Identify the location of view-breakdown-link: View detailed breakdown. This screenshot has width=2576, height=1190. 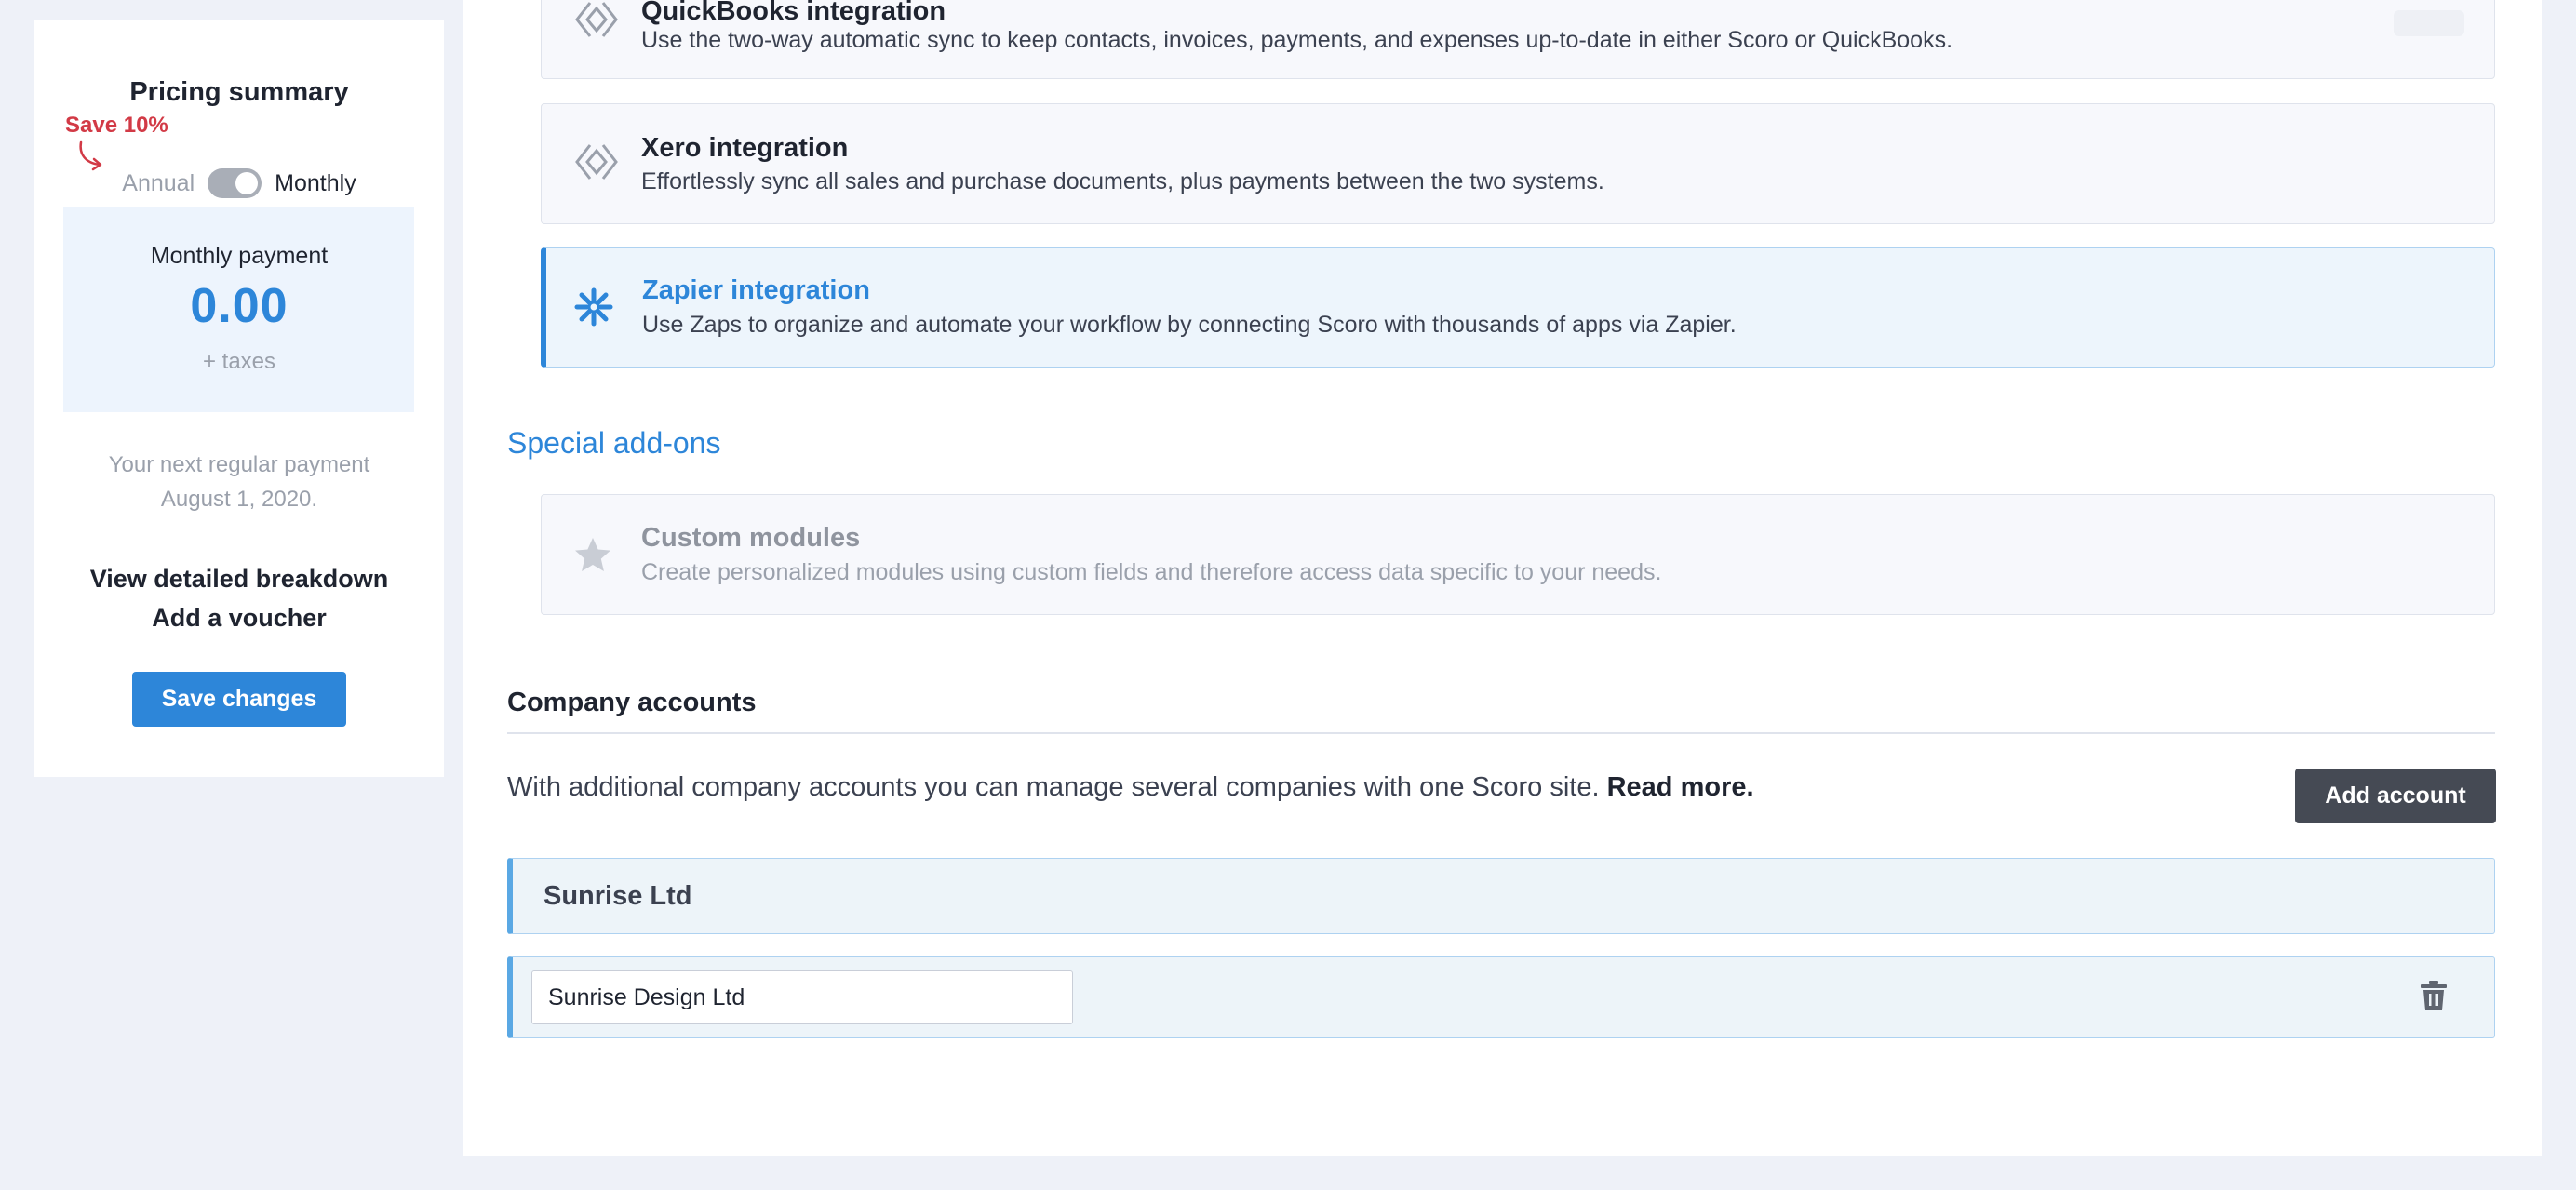
(239, 579).